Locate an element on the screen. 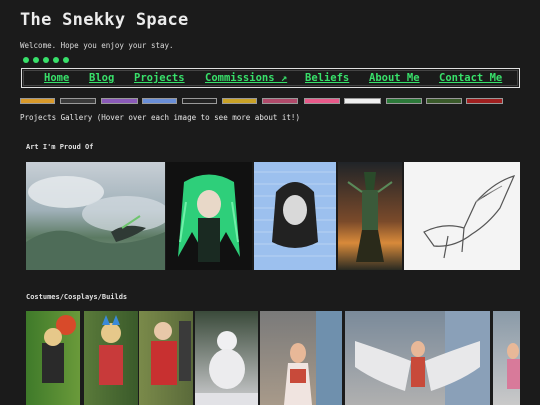 The width and height of the screenshot is (540, 405). snow-sculpture is located at coordinates (226, 358).